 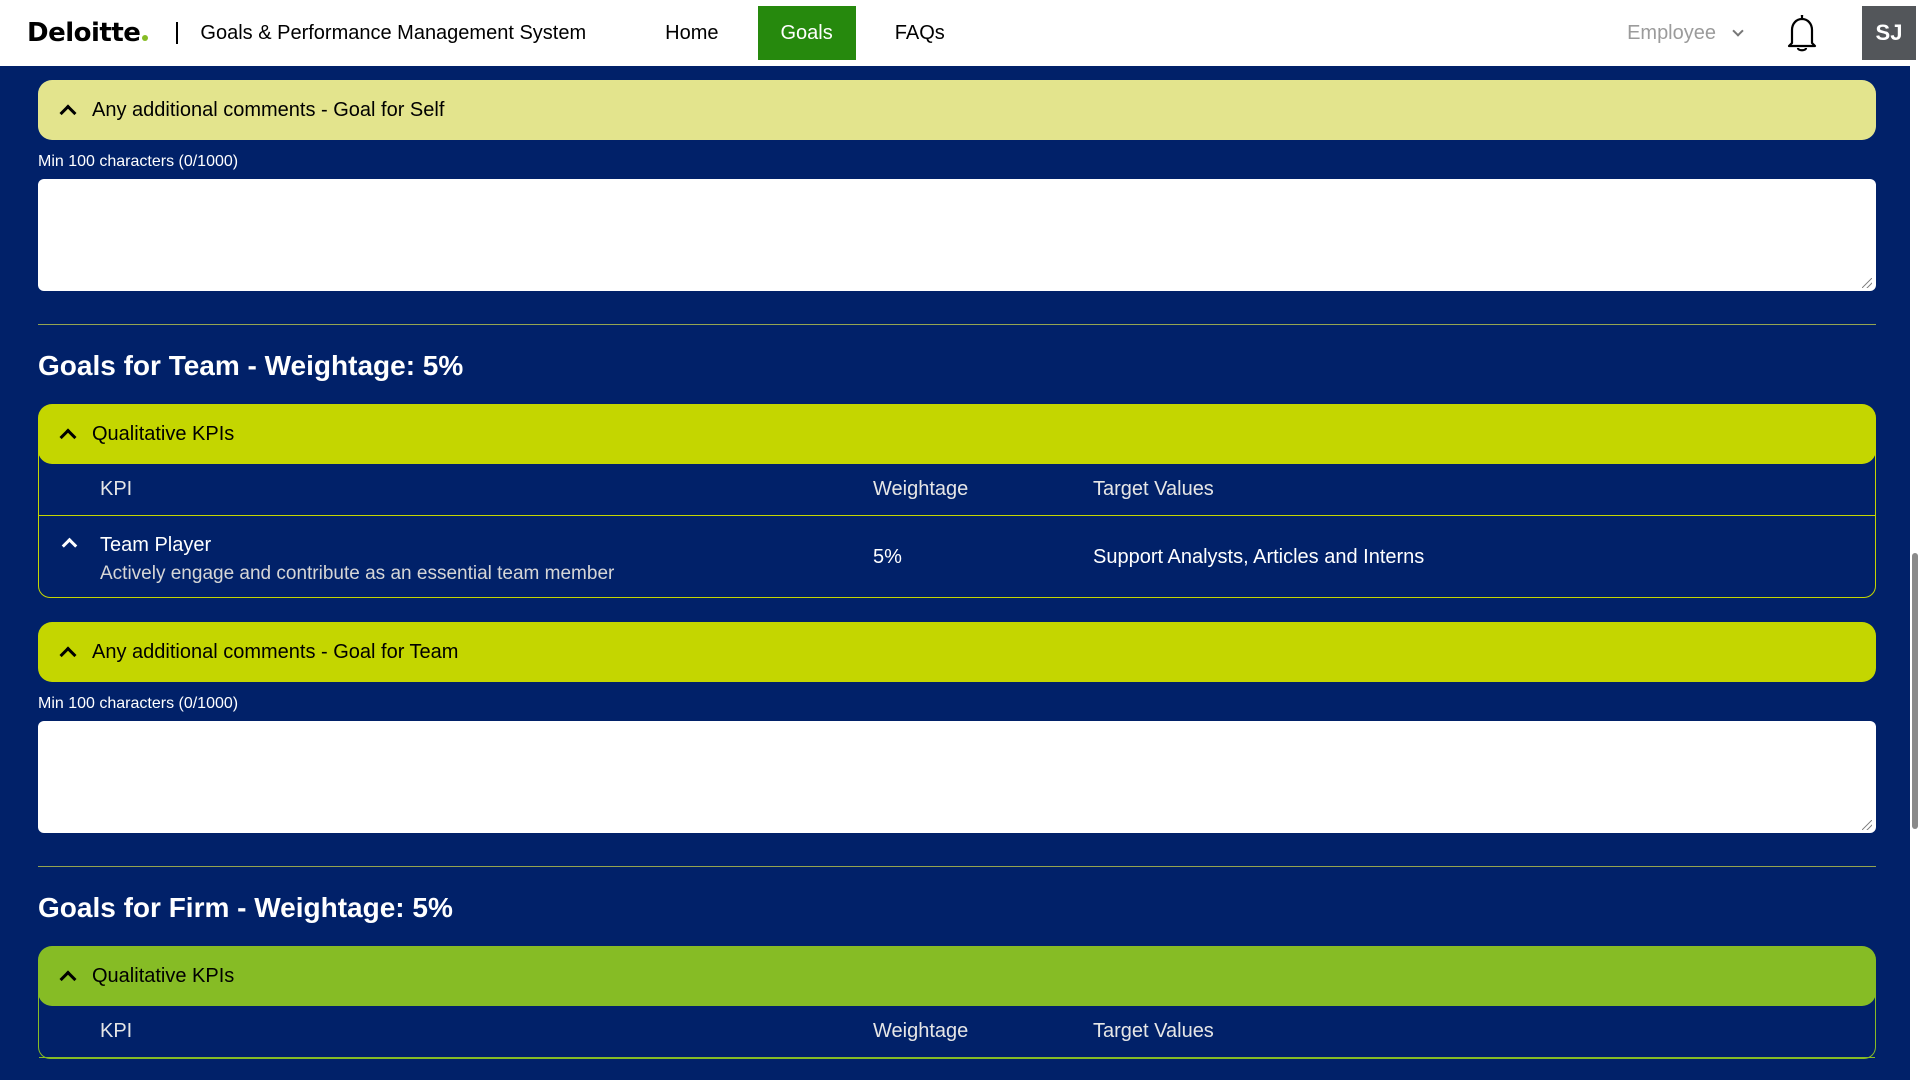 I want to click on header-actions: Employee SJ, so click(x=1773, y=33).